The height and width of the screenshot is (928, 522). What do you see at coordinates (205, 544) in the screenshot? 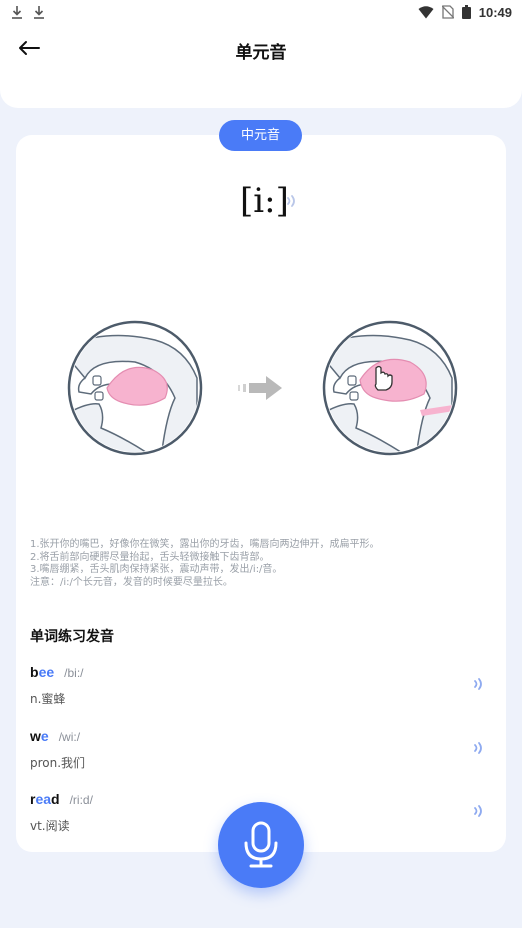
I see `instruction-line: 1.张开你的嘴巴，好像你在微笑，露出你的牙齿，嘴唇向两边伸开，成扁平形。` at bounding box center [205, 544].